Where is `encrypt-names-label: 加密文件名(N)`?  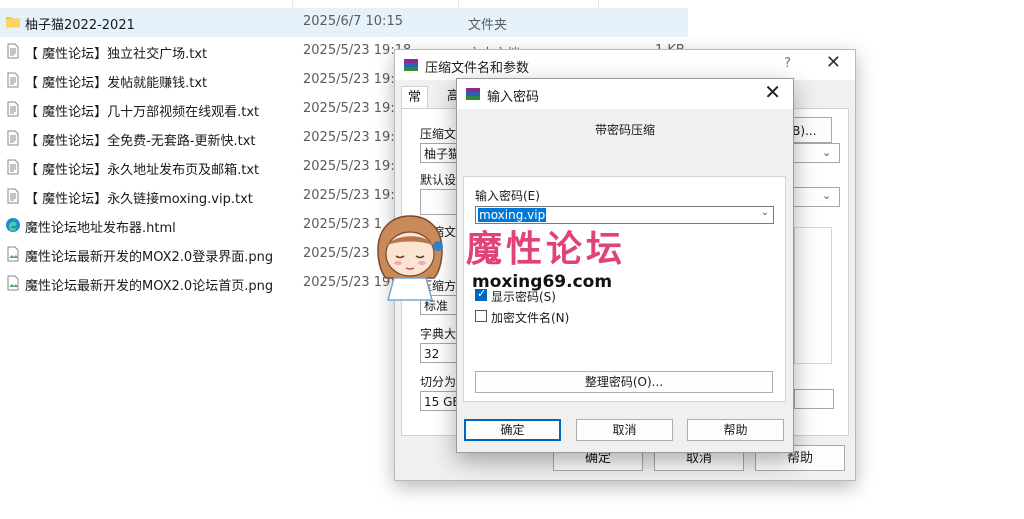
encrypt-names-label: 加密文件名(N) is located at coordinates (530, 318).